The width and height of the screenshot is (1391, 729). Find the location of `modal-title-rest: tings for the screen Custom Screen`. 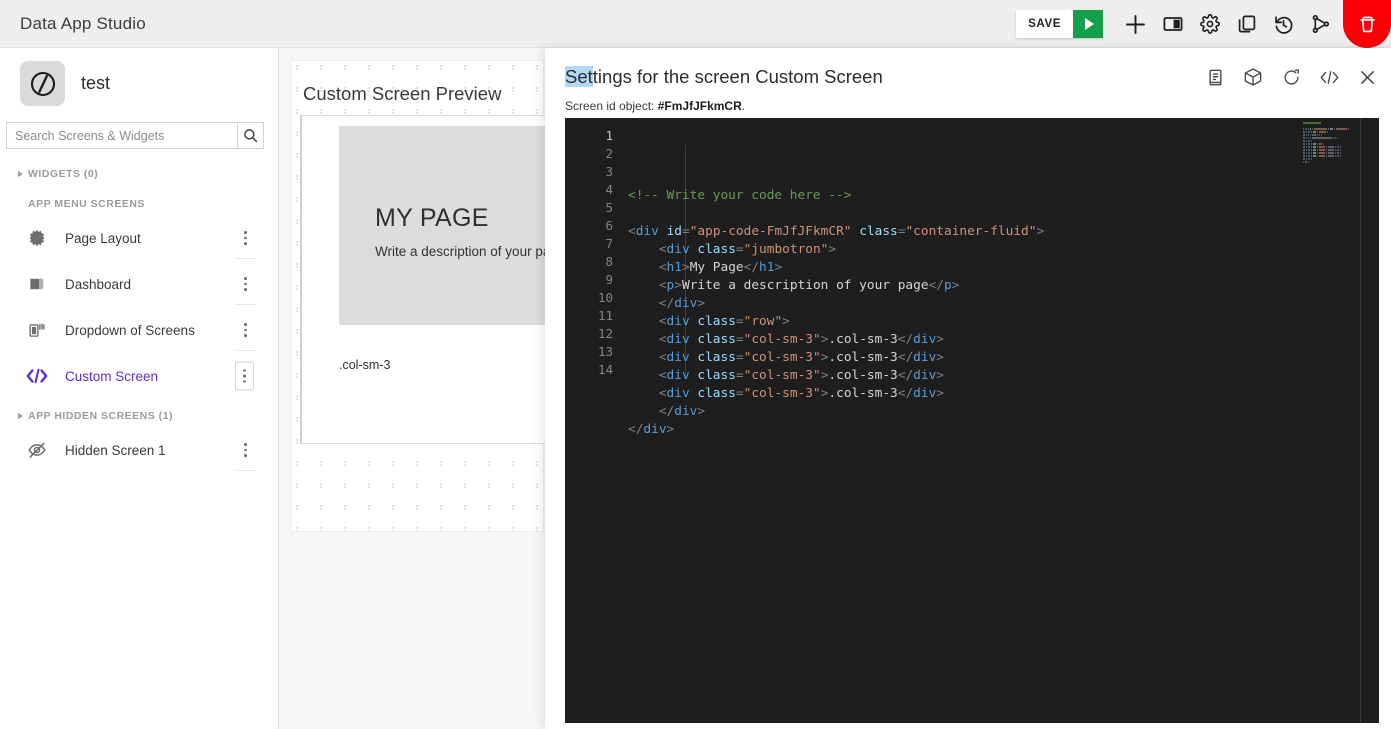

modal-title-rest: tings for the screen Custom Screen is located at coordinates (737, 76).